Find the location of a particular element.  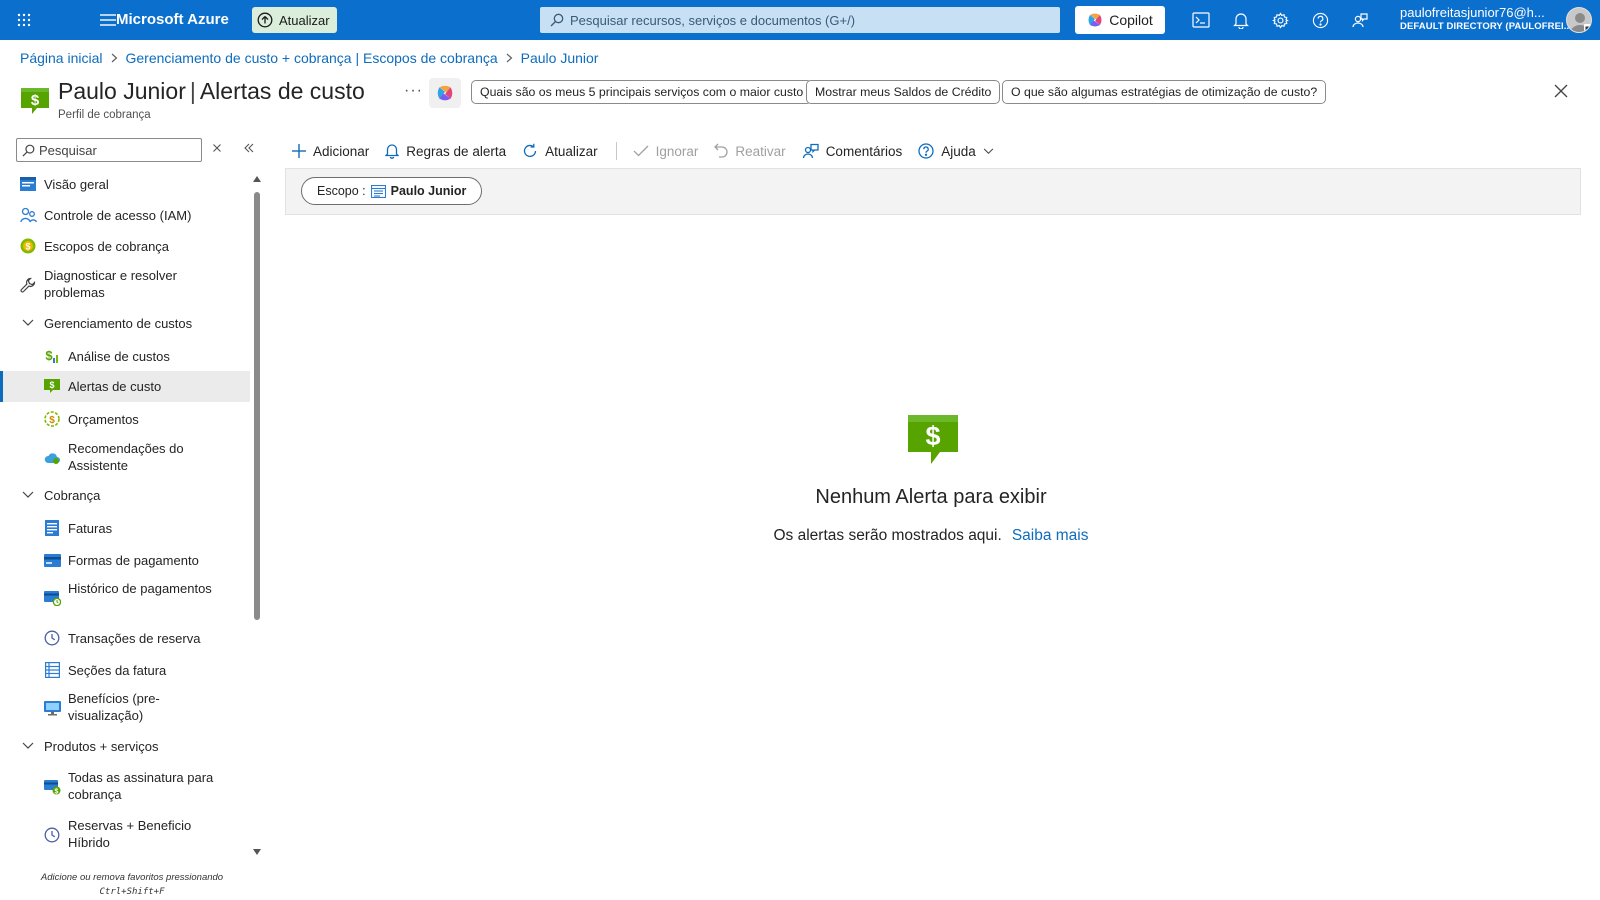

help-question-icon is located at coordinates (1320, 20).